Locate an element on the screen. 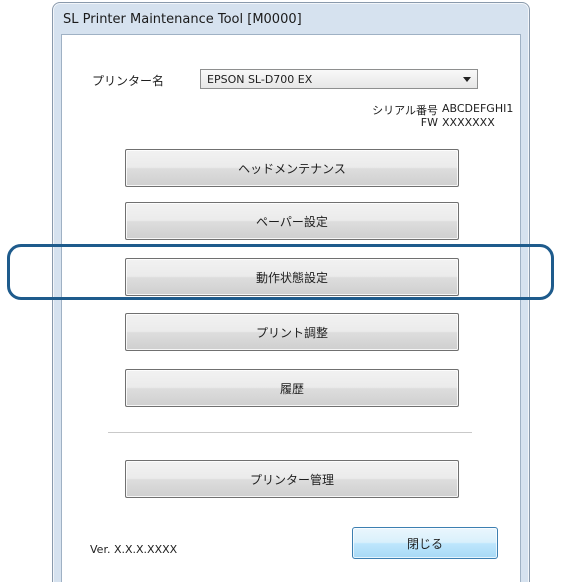  printer-select-value: EPSON SL-D700 EX is located at coordinates (260, 79).